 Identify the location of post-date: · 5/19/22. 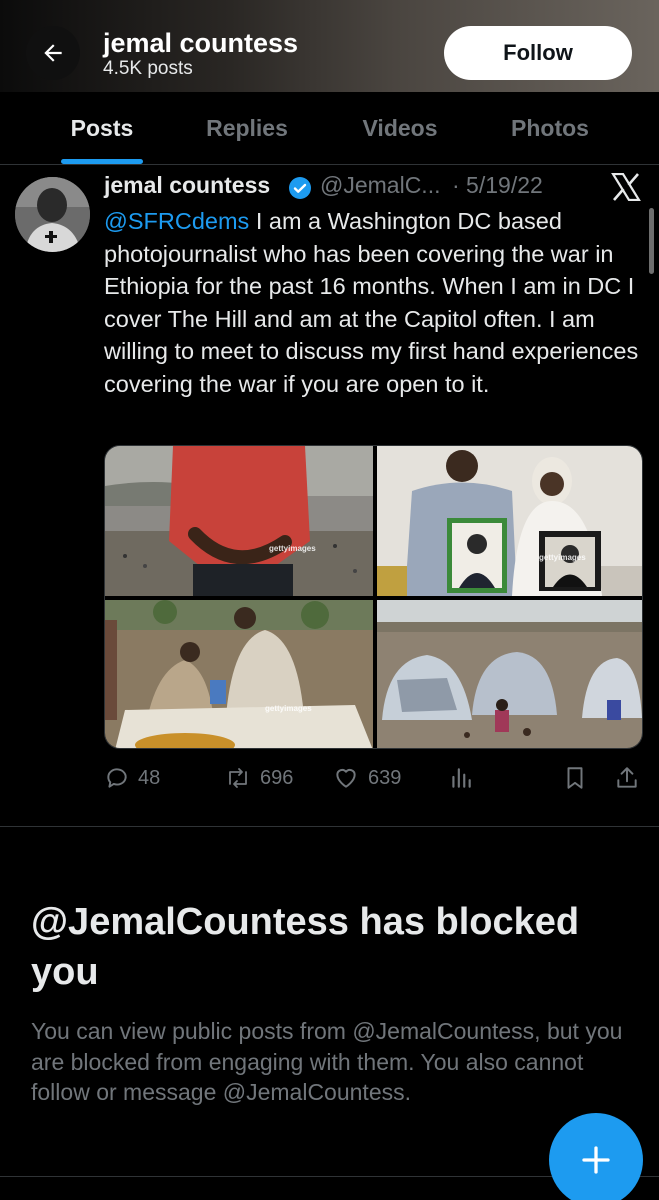
(497, 185).